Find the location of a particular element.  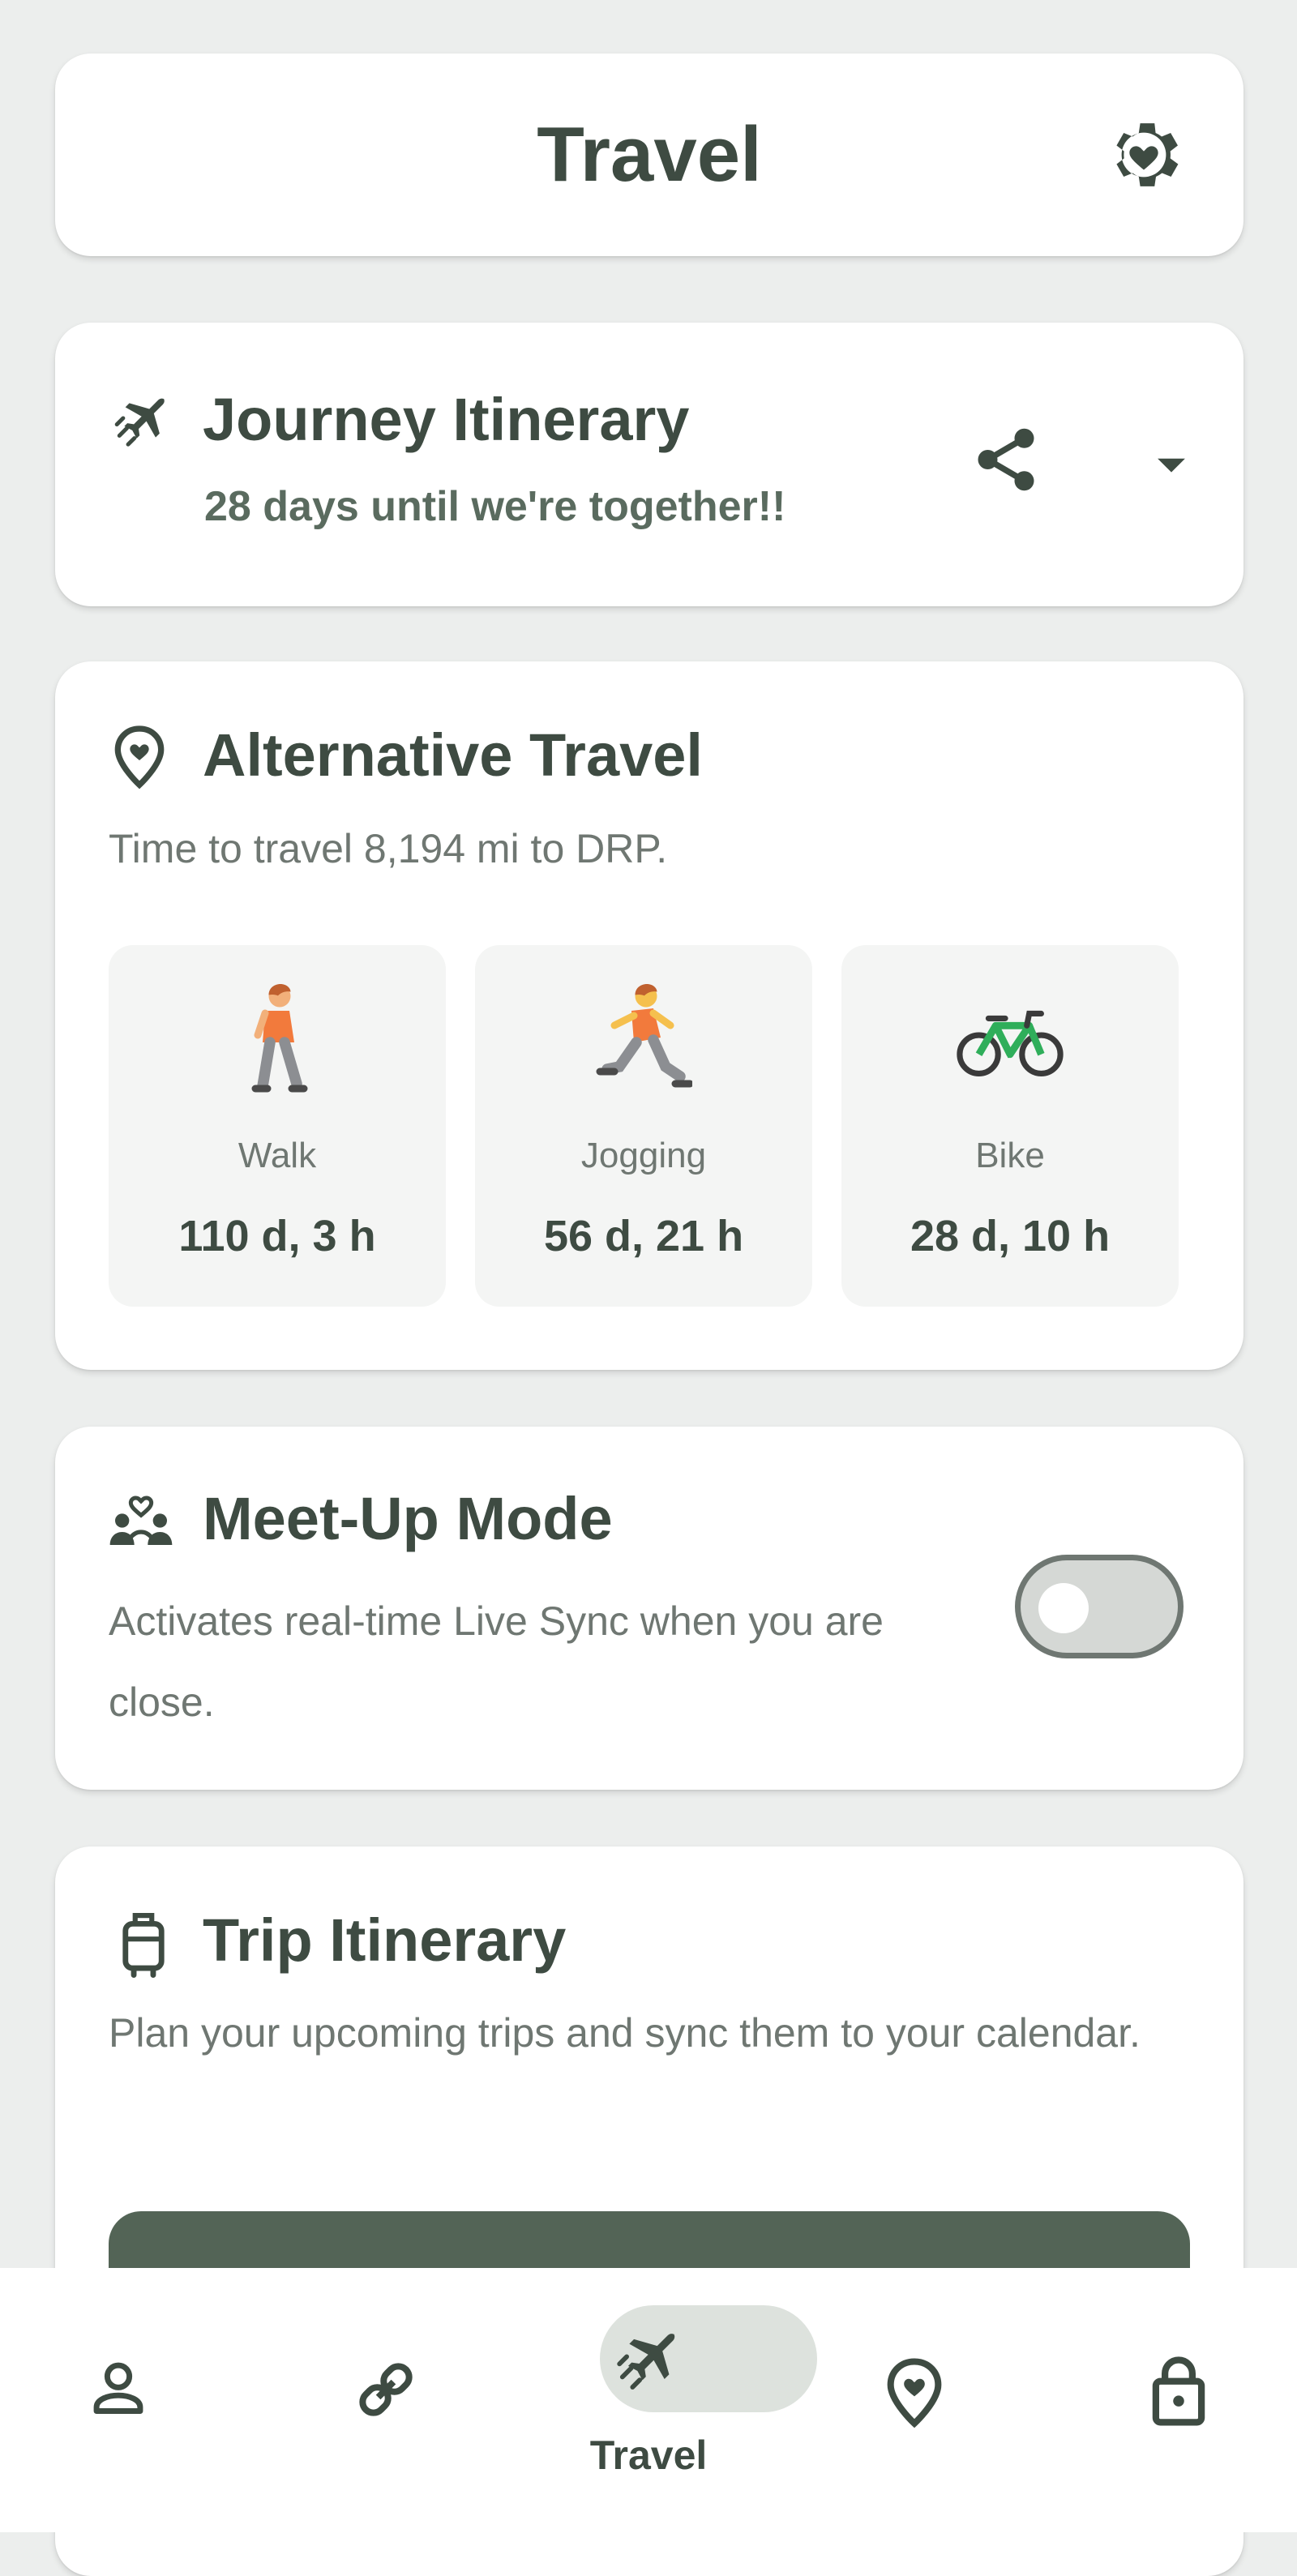

mode-duration: 56 d, 21 h is located at coordinates (644, 1236).